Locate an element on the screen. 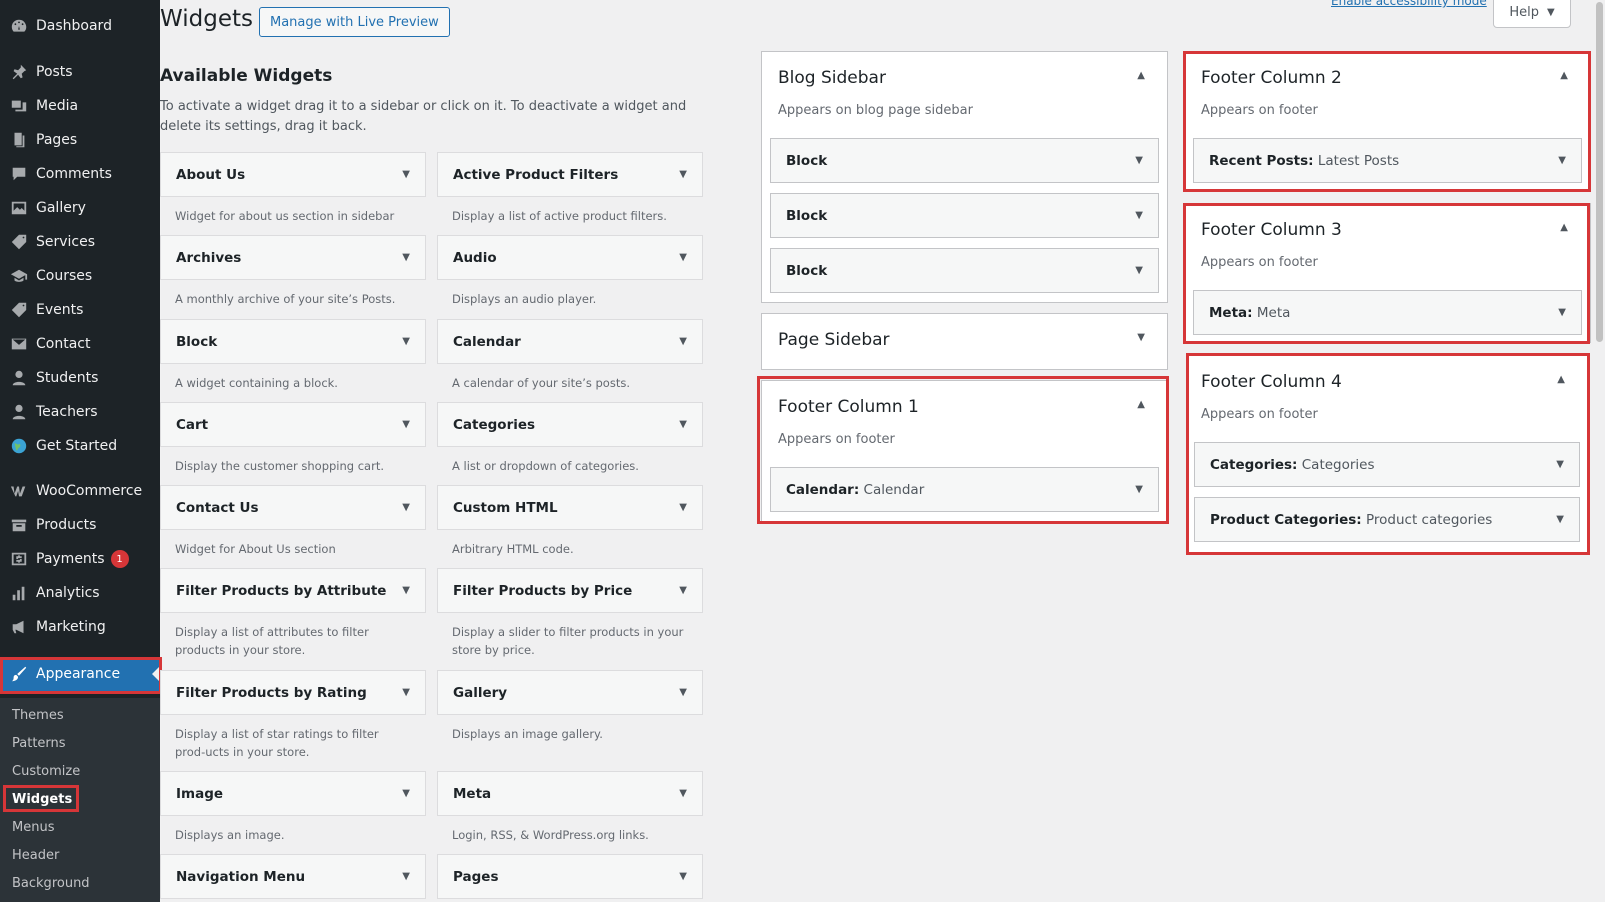  submenu-menus: Menus is located at coordinates (33, 827).